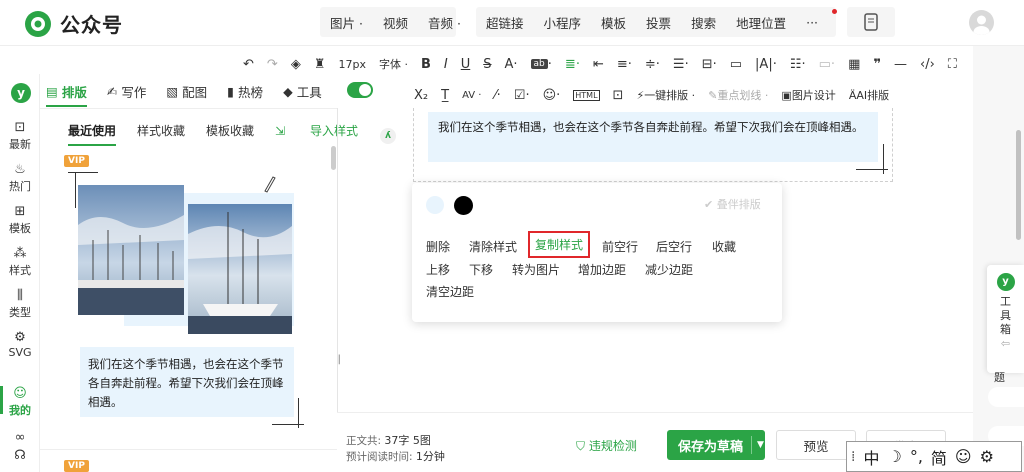 This screenshot has width=1024, height=472. I want to click on ai-layout-button: Ä AI排版, so click(869, 95).